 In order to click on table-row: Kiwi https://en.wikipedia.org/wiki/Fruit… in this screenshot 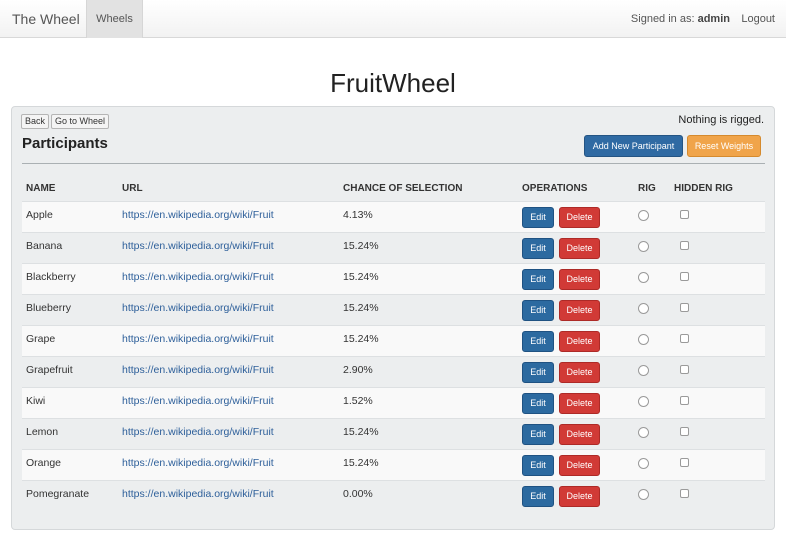, I will do `click(393, 402)`.